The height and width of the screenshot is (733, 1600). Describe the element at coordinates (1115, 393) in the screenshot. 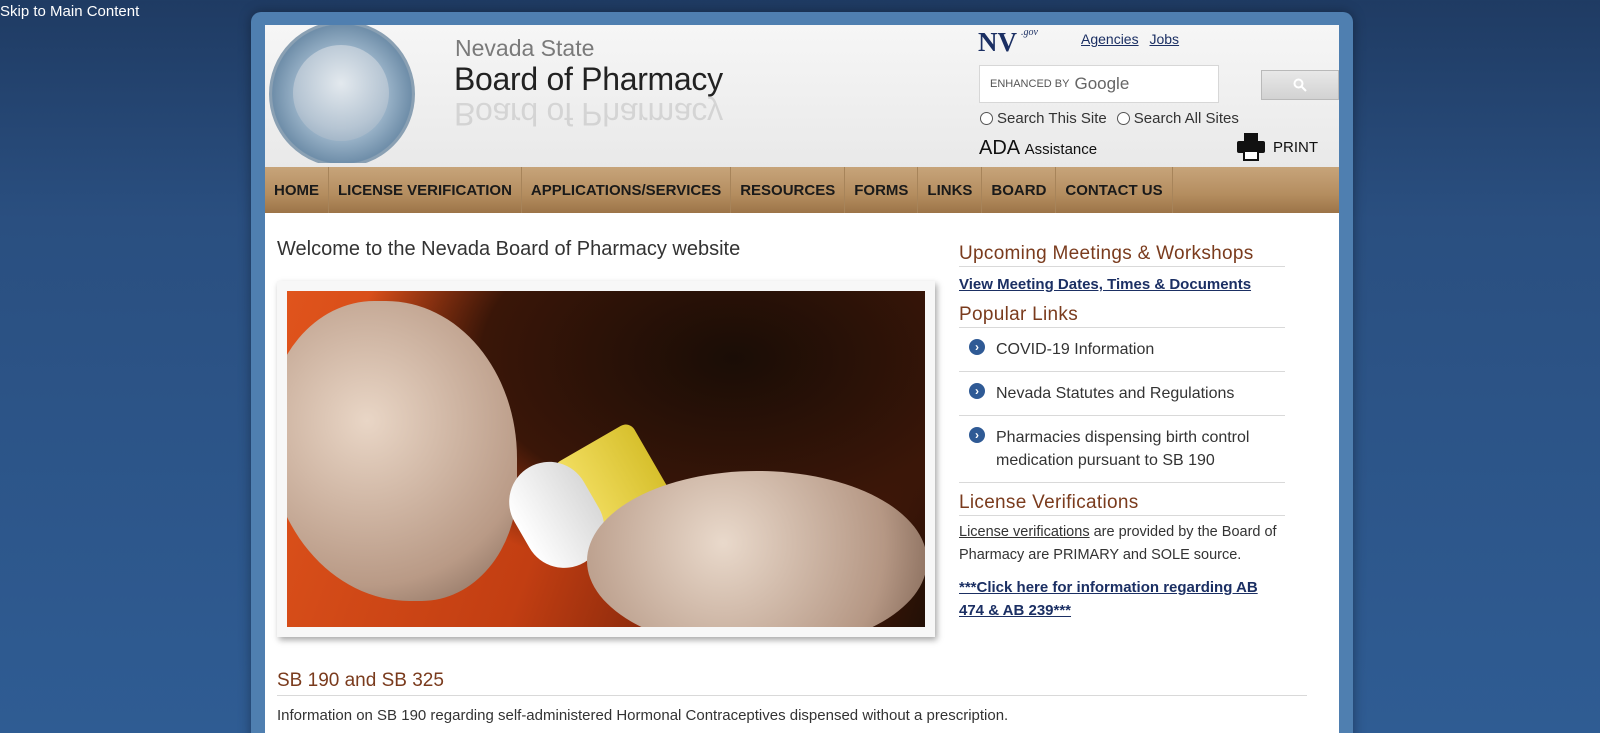

I see `popular-link-label: Nevada Statutes and Regulations` at that location.